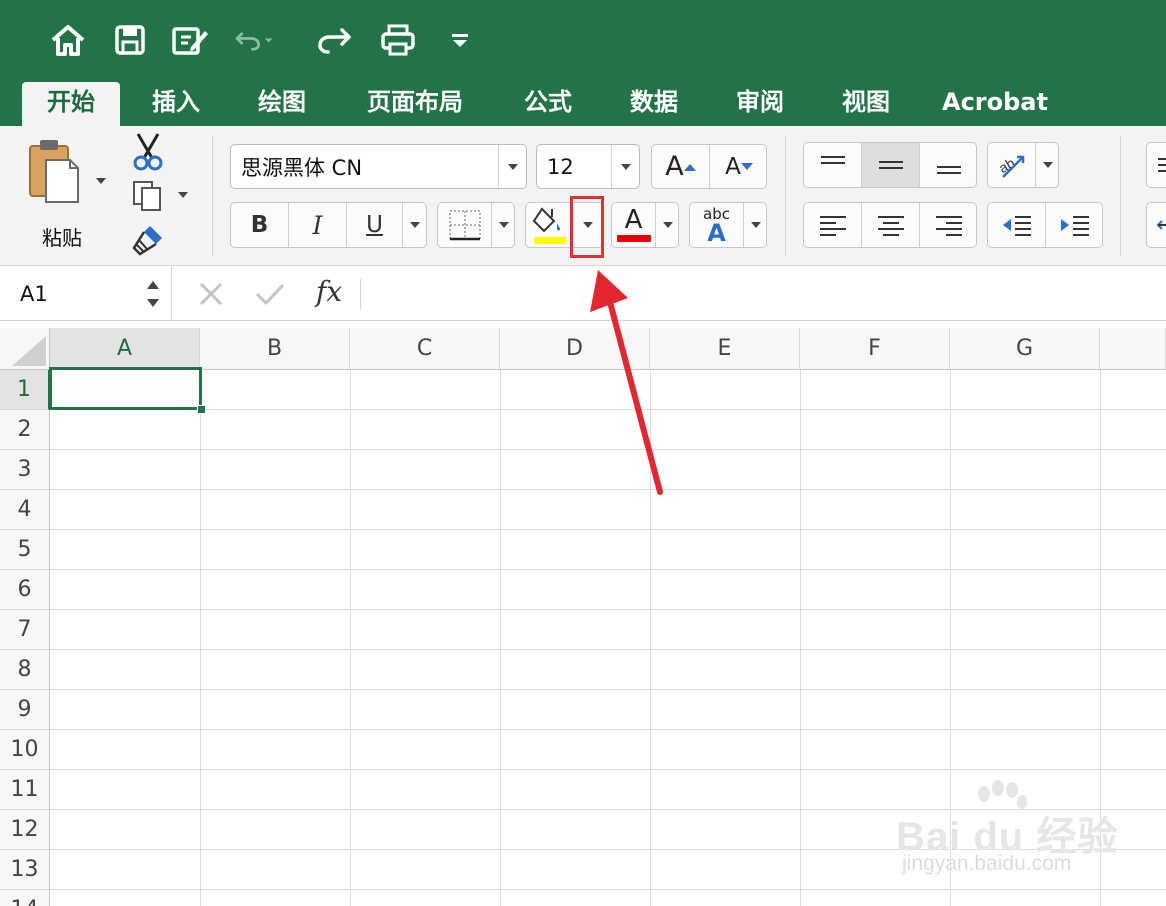  Describe the element at coordinates (176, 104) in the screenshot. I see `tab-insert: 插入` at that location.